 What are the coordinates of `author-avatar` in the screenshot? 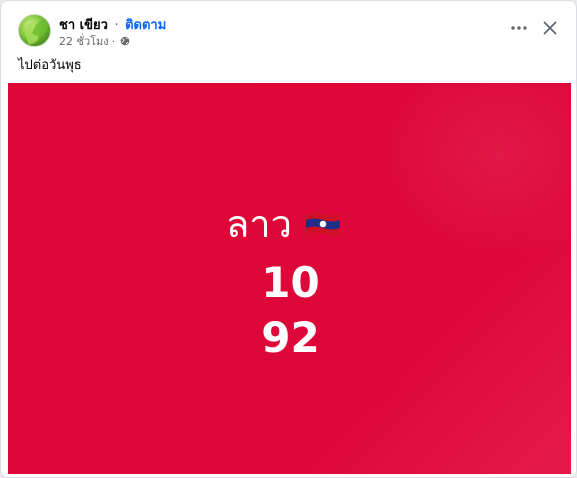 It's located at (34, 30).